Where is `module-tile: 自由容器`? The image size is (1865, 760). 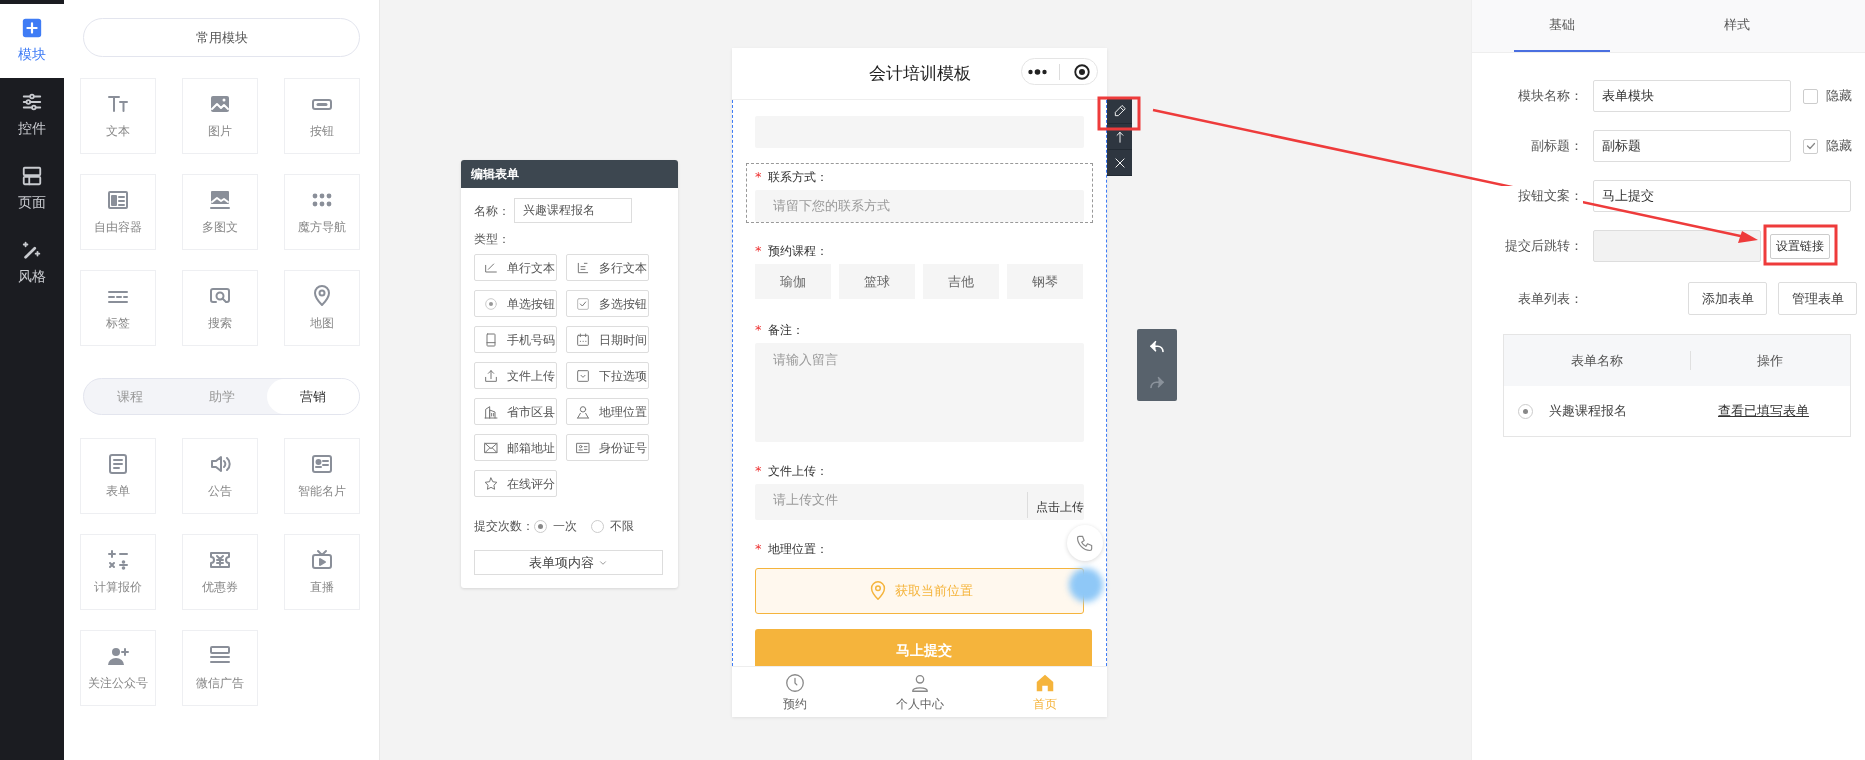 module-tile: 自由容器 is located at coordinates (118, 212).